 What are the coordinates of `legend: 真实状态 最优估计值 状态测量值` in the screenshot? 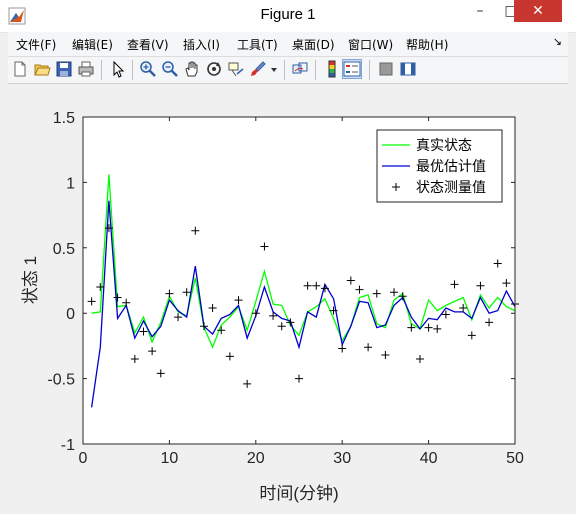 It's located at (439, 166).